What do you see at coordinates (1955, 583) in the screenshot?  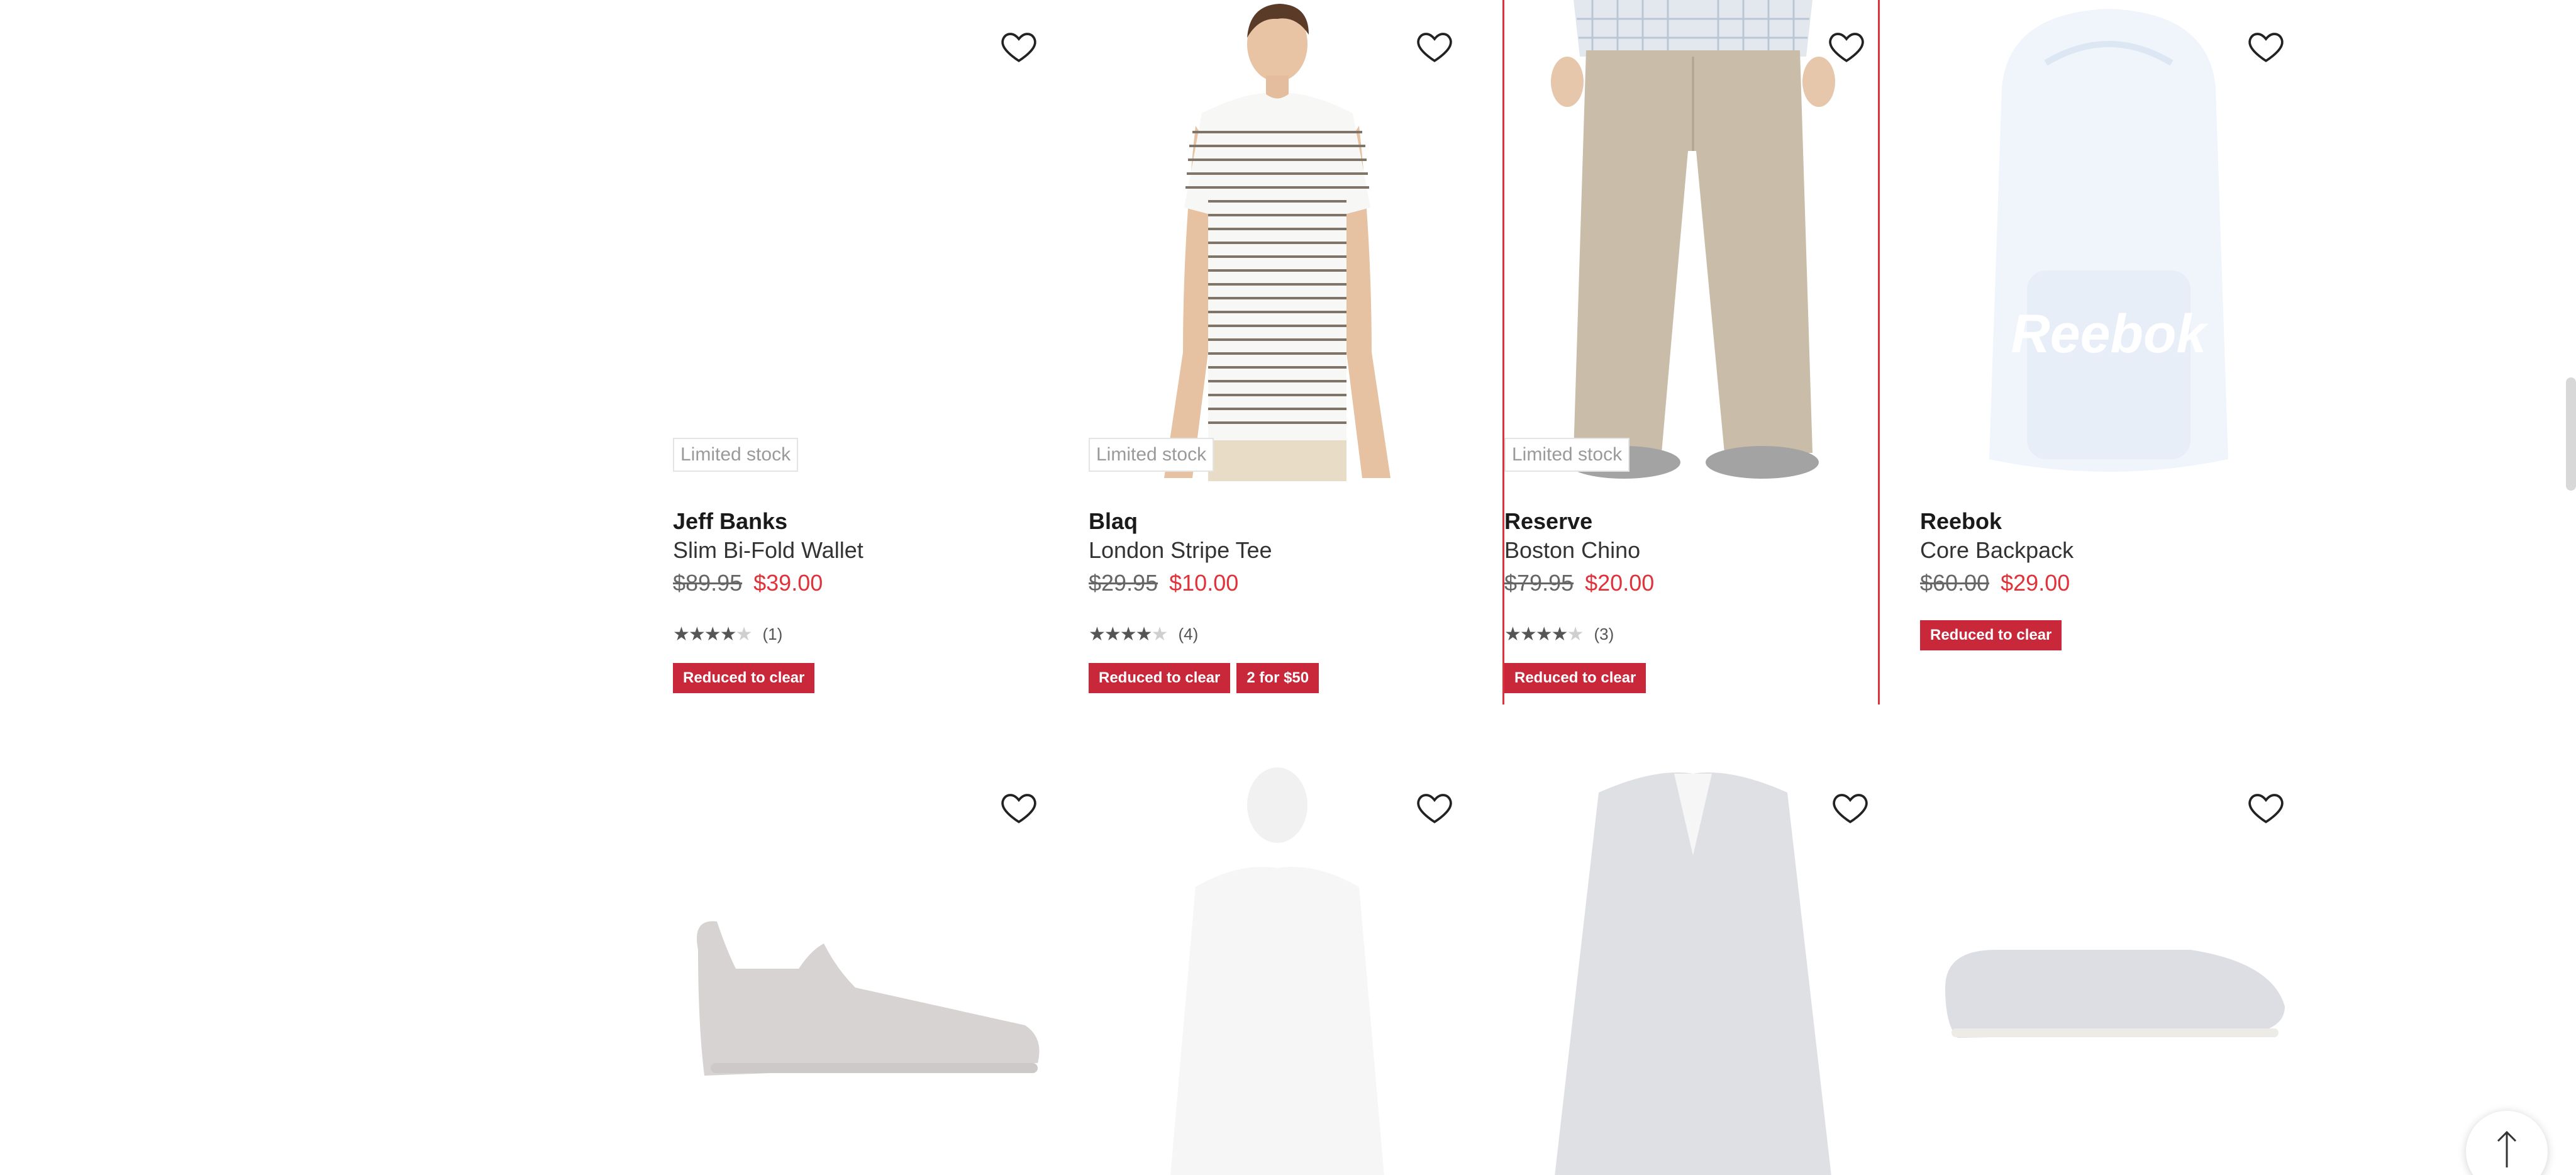 I see `was-price: $60.00` at bounding box center [1955, 583].